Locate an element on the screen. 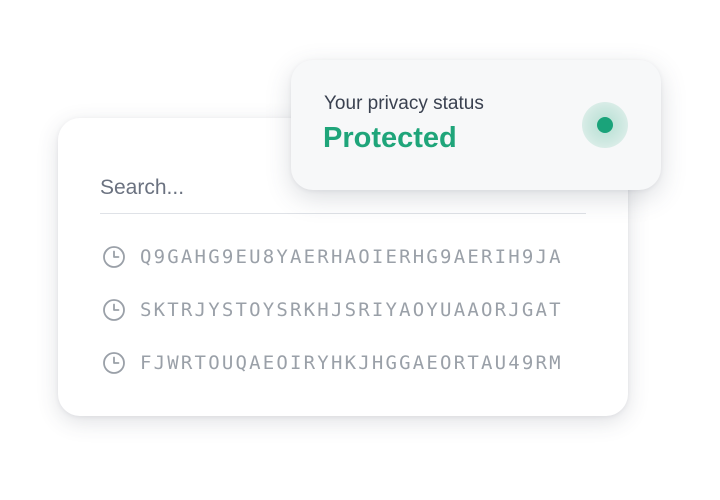 This screenshot has width=720, height=500. privacy-status-value: Protected is located at coordinates (390, 138).